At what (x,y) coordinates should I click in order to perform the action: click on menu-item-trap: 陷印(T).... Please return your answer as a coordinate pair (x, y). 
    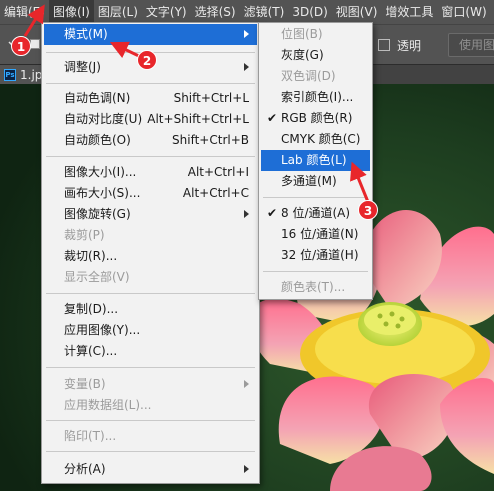
    Looking at the image, I should click on (150, 436).